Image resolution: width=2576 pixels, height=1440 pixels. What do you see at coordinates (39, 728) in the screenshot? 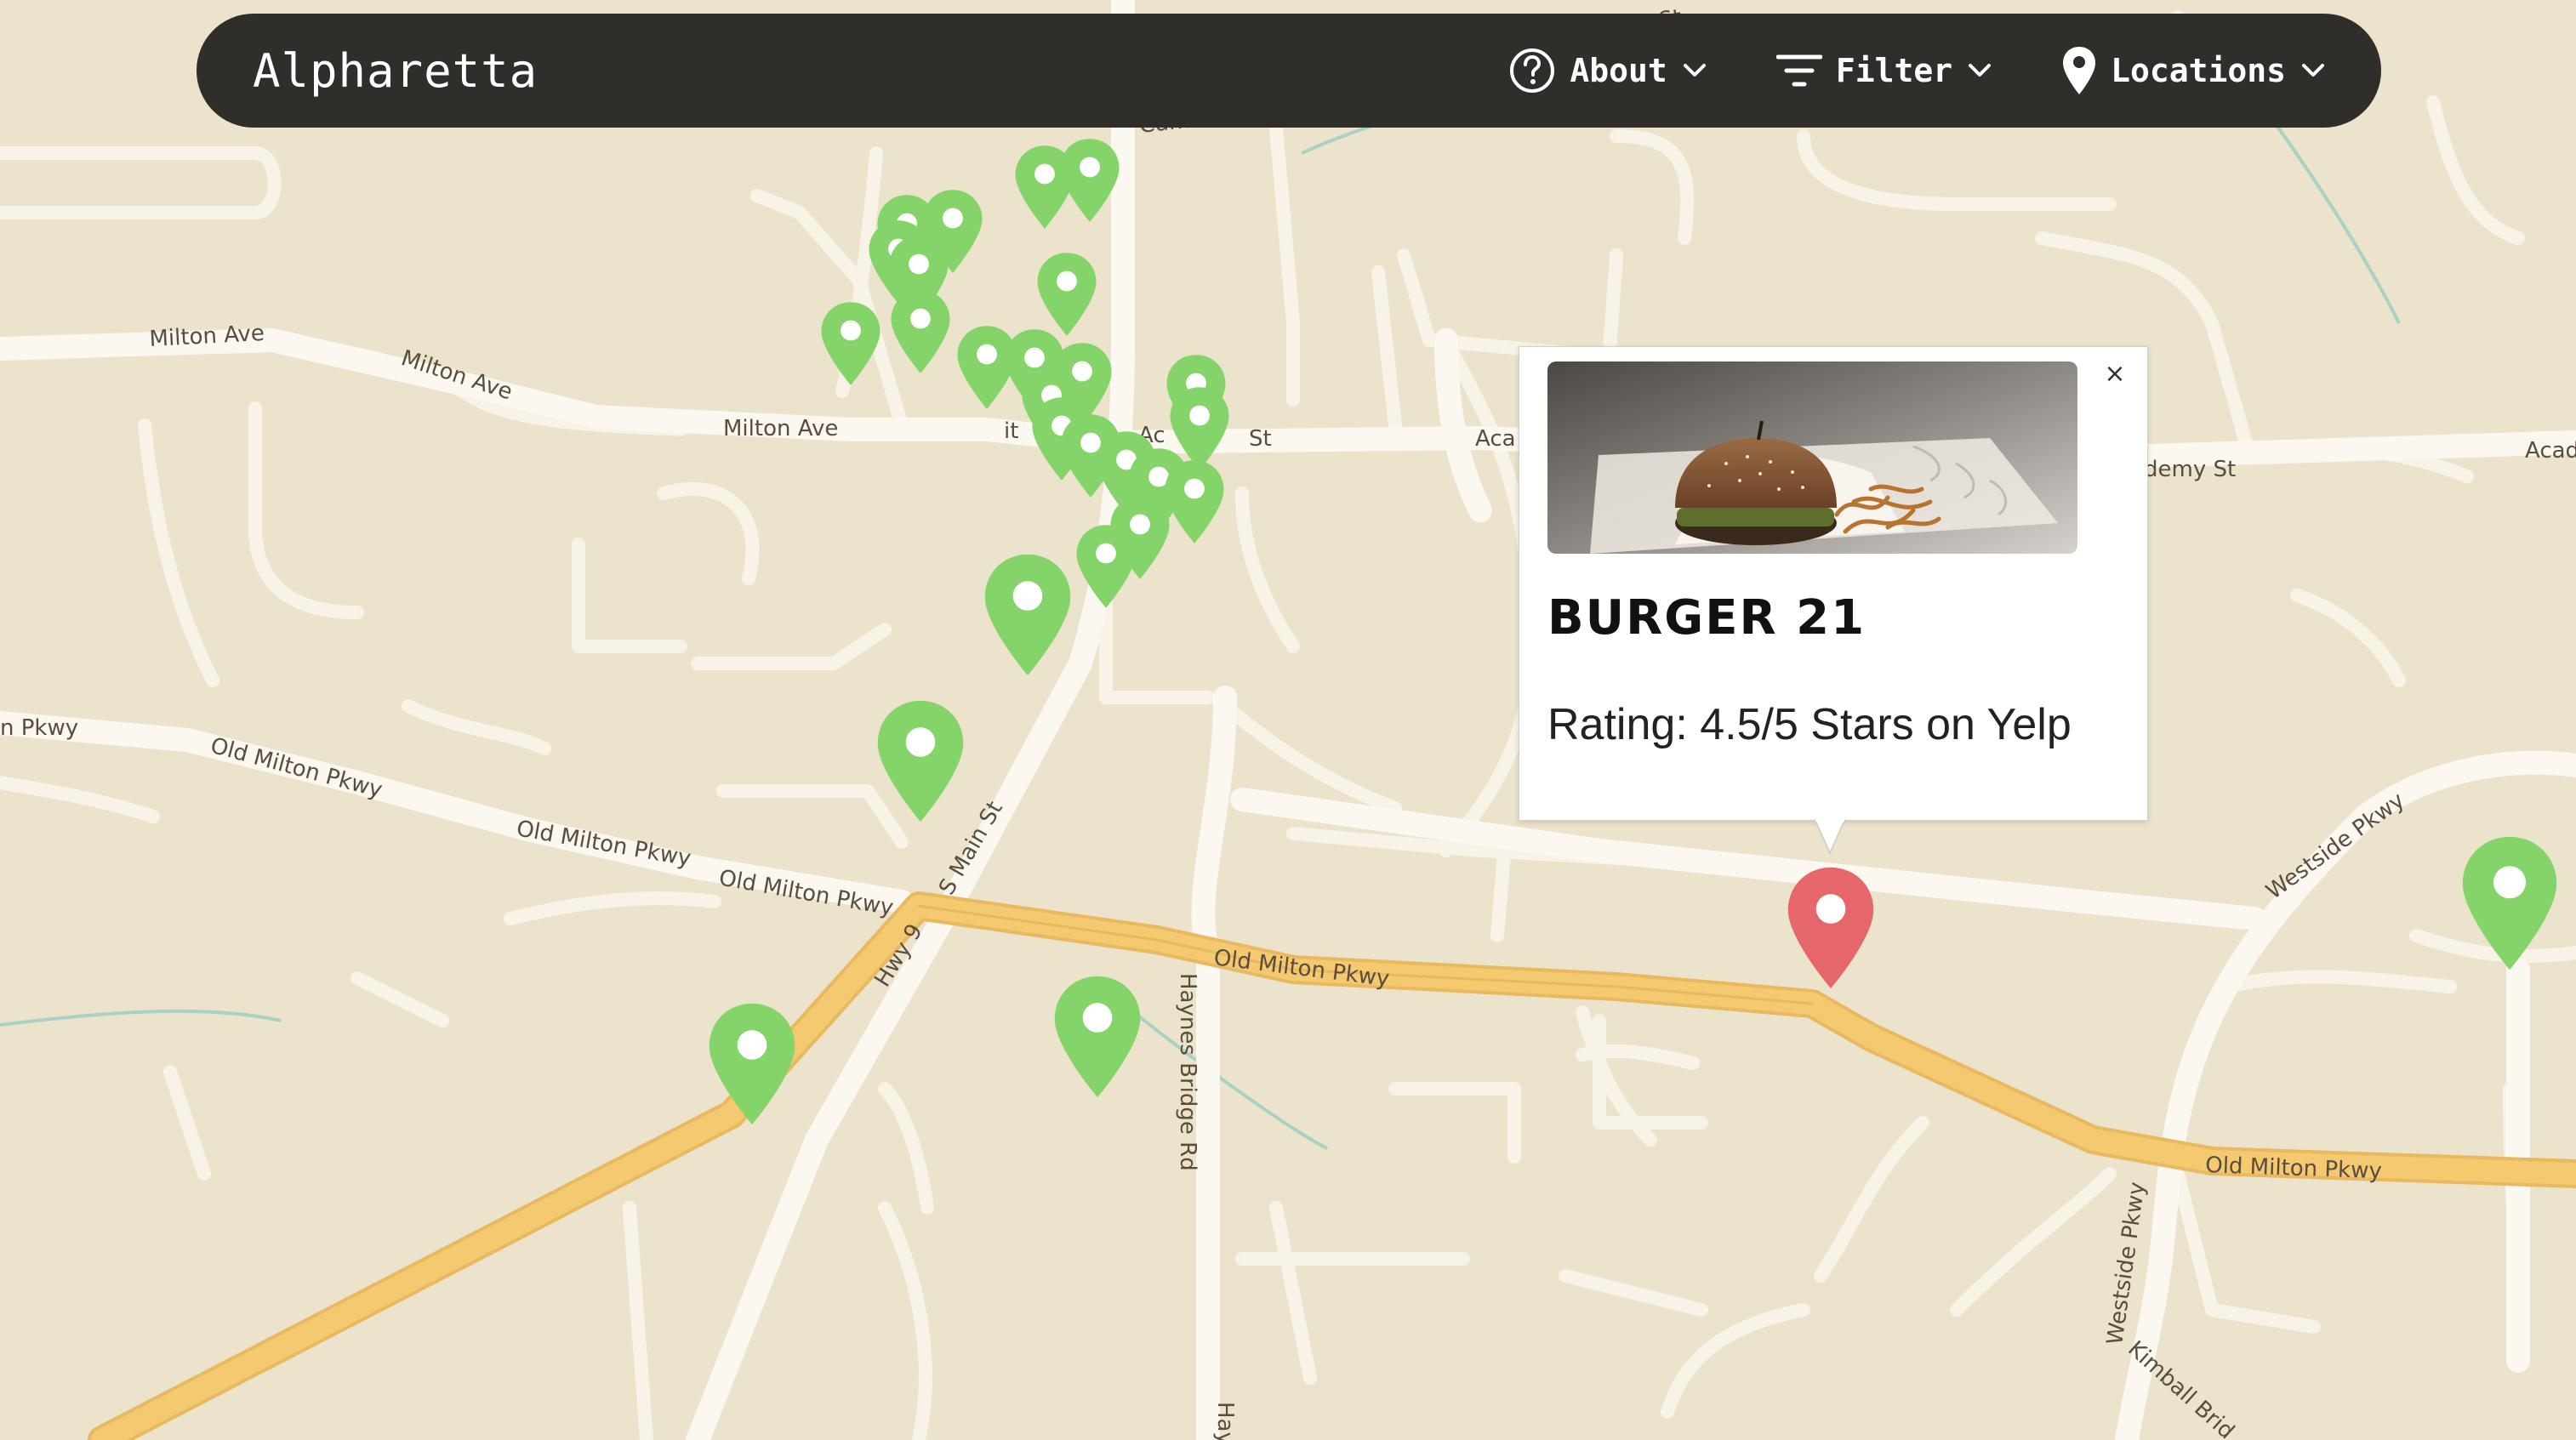
I see `street-label: n Pkwy` at bounding box center [39, 728].